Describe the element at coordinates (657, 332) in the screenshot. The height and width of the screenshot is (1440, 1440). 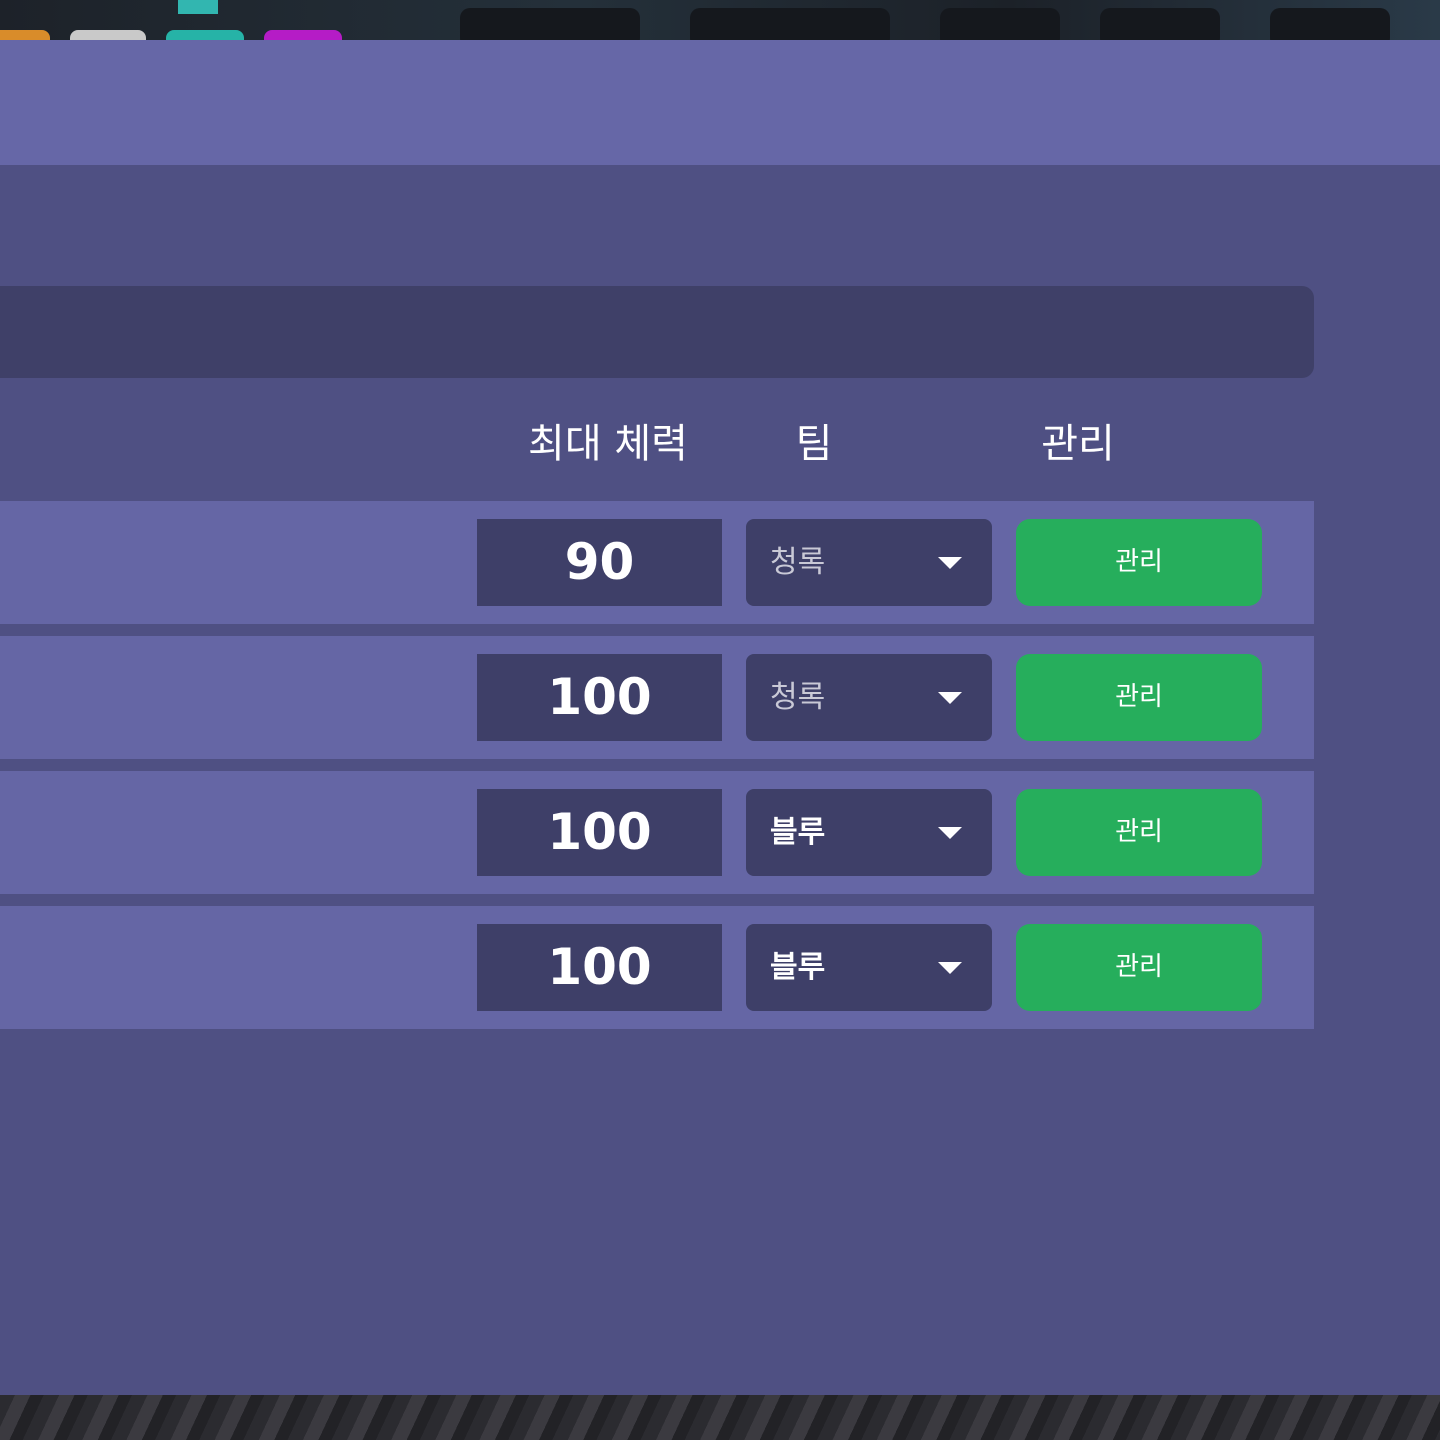
I see `search-bar` at that location.